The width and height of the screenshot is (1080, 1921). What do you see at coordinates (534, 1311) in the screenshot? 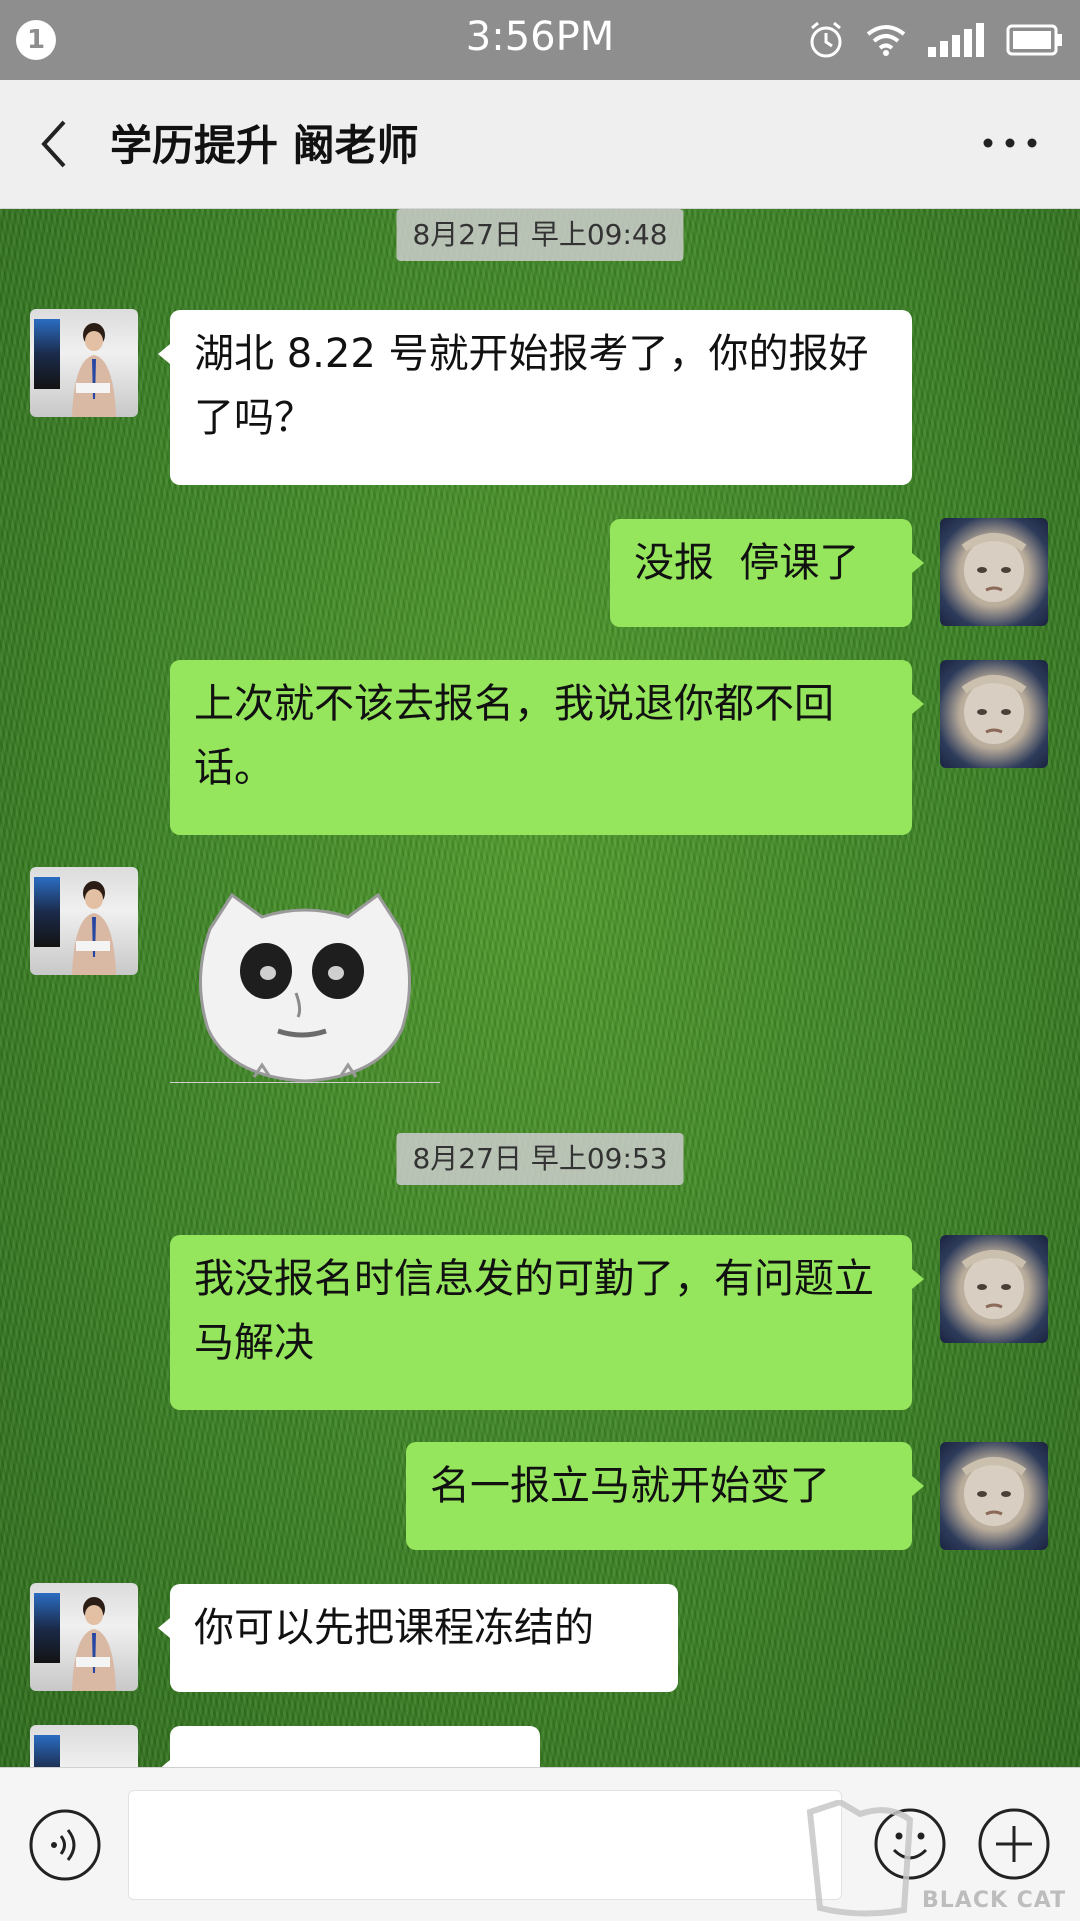
I see `message-text: 我没报名时信息发的可勤了，有问题立马解决` at bounding box center [534, 1311].